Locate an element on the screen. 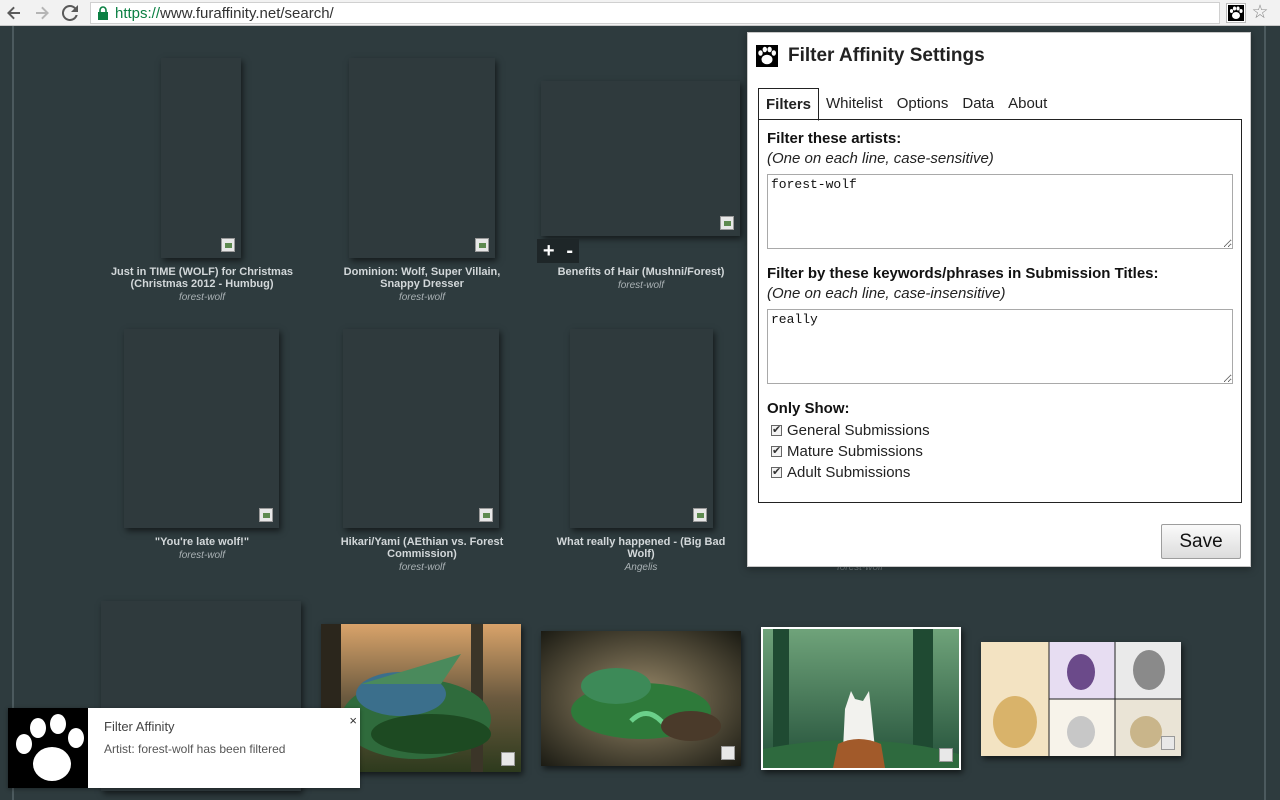 This screenshot has width=1280, height=800. close-icon: × is located at coordinates (353, 720).